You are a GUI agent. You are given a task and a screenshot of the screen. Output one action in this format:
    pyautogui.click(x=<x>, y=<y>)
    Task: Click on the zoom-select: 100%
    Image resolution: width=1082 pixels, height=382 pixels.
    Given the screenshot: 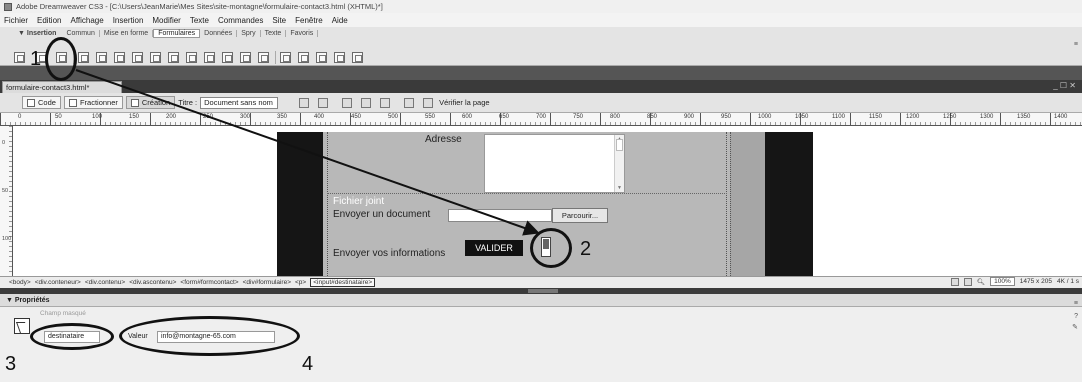 What is the action you would take?
    pyautogui.click(x=1002, y=281)
    